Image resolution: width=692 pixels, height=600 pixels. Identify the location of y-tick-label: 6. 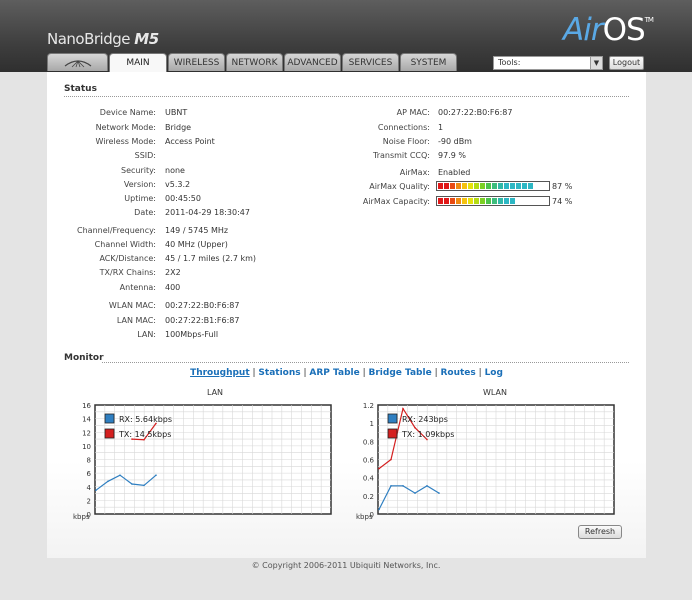
(89, 474).